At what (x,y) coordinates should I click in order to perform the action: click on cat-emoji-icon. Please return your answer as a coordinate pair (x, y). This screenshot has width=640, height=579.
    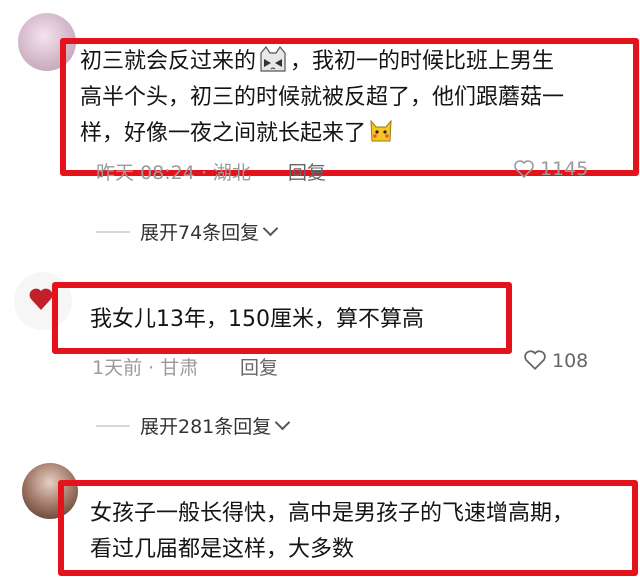
    Looking at the image, I should click on (273, 58).